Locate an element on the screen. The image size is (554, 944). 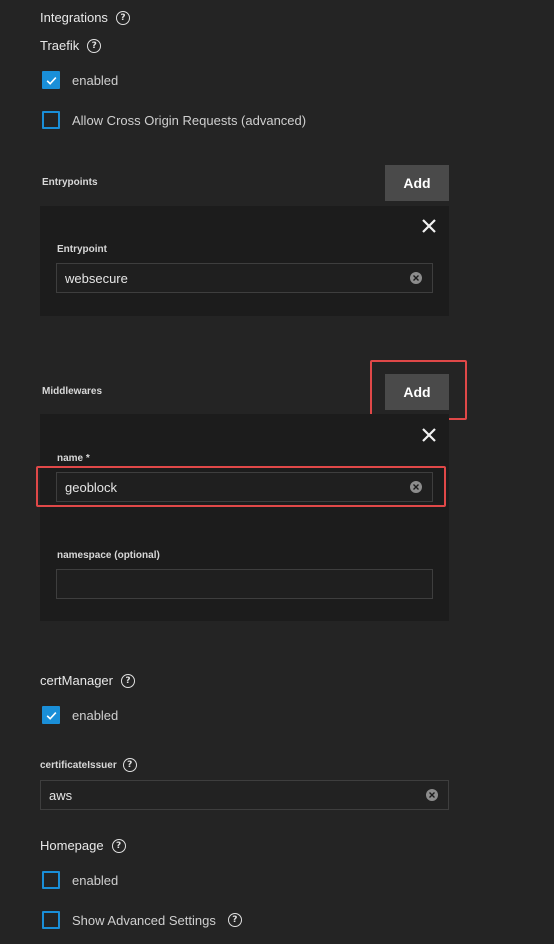
homepage-heading: Homepage ? is located at coordinates (83, 845).